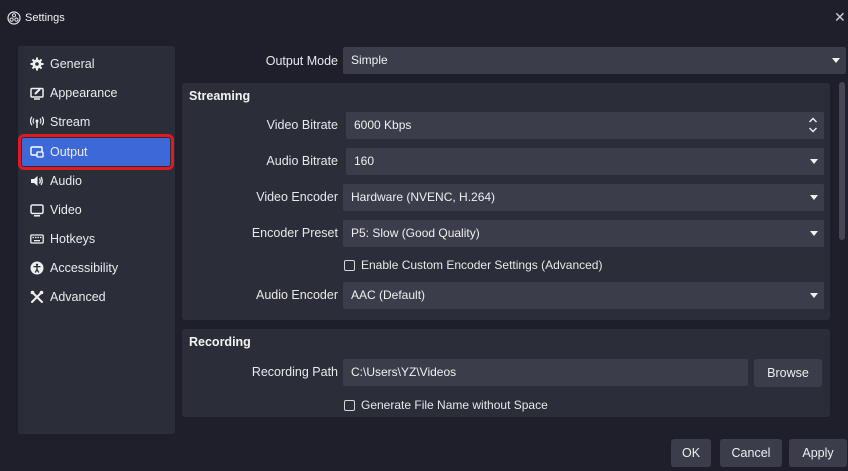  I want to click on recording-path-row: Recording Path, so click(260, 372).